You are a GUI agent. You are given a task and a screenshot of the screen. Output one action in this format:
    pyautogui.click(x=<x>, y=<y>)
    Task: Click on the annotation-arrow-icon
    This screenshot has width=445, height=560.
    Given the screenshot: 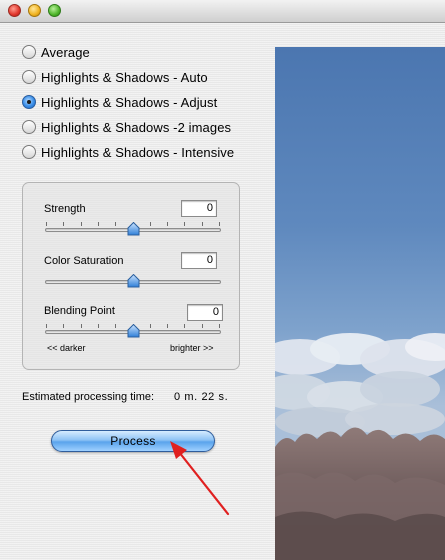 What is the action you would take?
    pyautogui.click(x=200, y=478)
    